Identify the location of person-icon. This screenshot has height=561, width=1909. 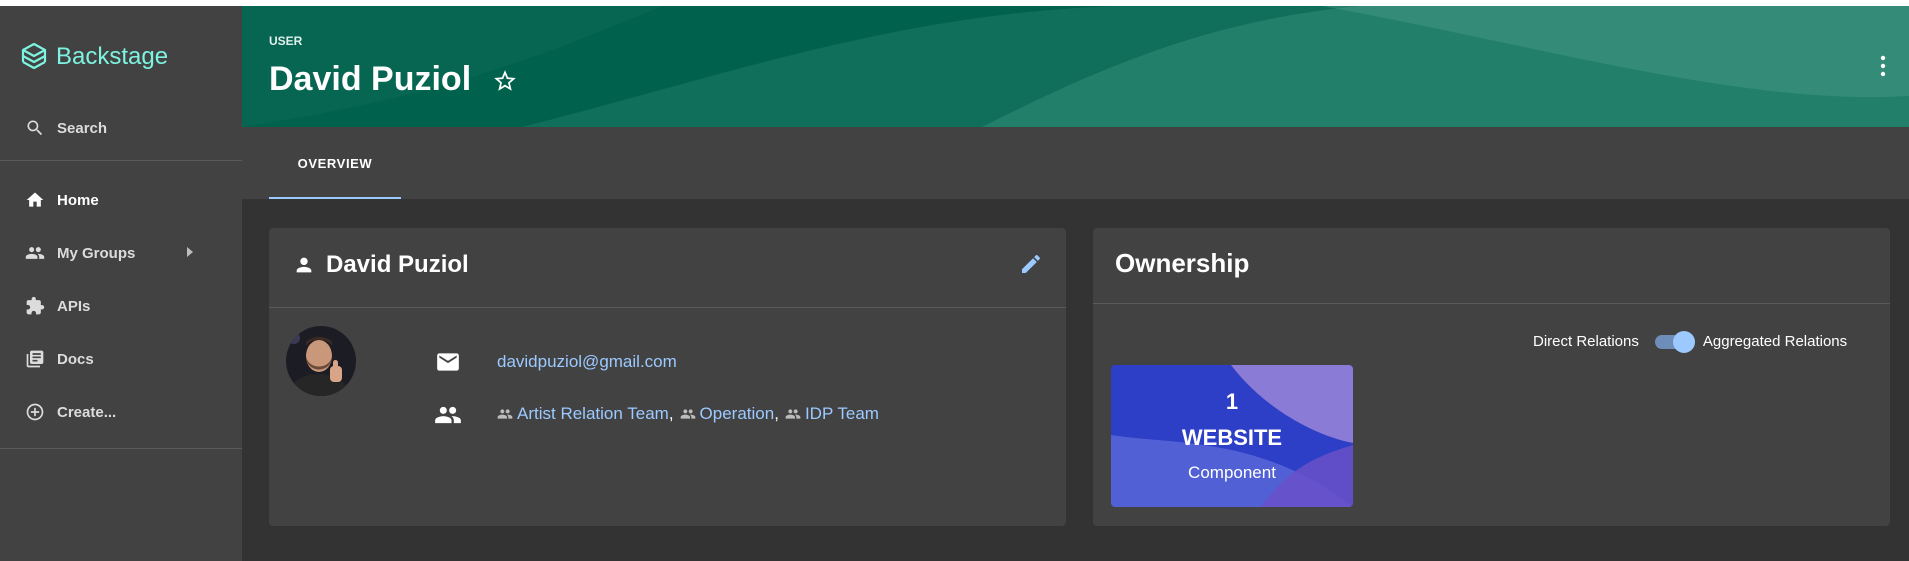
(304, 265).